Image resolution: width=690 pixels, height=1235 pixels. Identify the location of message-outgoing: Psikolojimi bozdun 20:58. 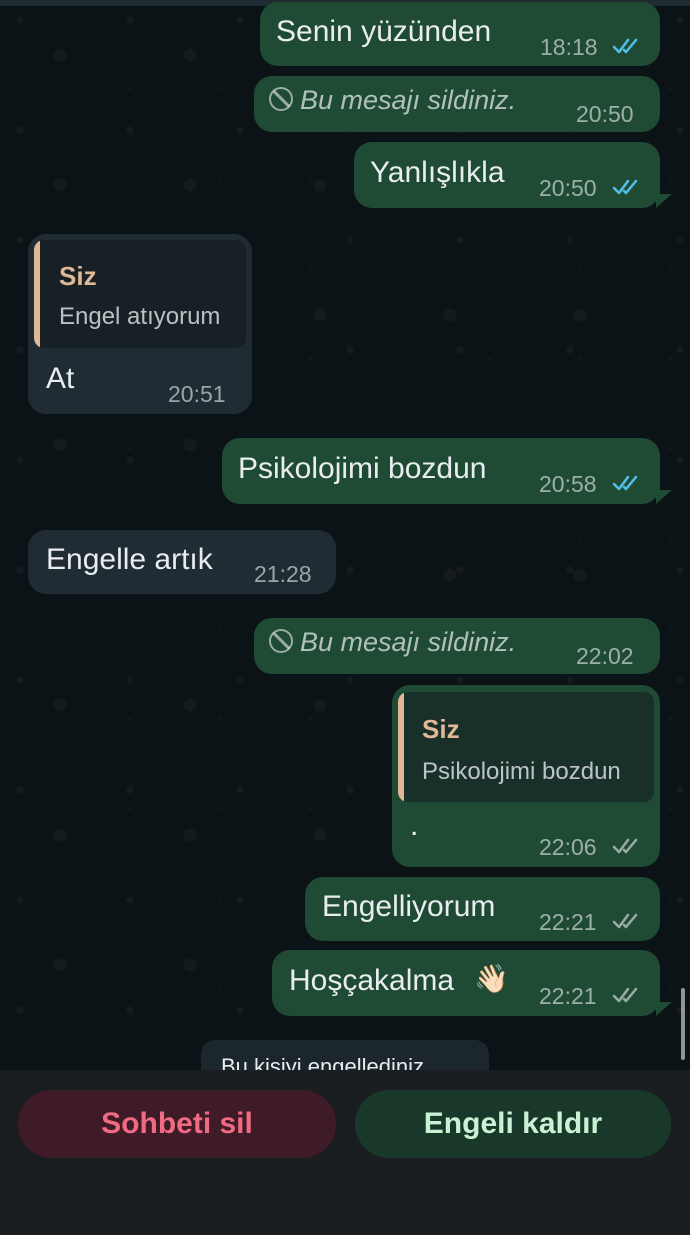
(441, 471).